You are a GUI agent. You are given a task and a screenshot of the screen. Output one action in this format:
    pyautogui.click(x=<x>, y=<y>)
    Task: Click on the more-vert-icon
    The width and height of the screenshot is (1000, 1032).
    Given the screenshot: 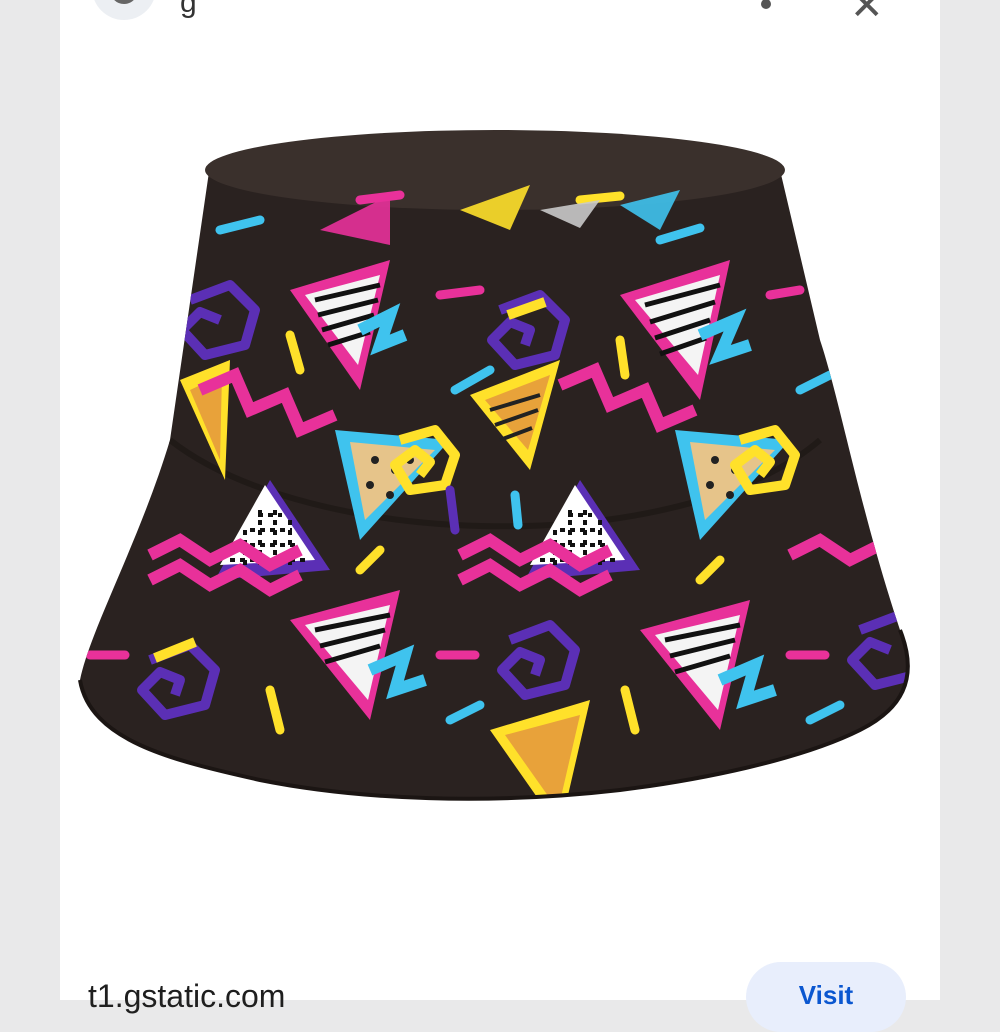 What is the action you would take?
    pyautogui.click(x=766, y=6)
    